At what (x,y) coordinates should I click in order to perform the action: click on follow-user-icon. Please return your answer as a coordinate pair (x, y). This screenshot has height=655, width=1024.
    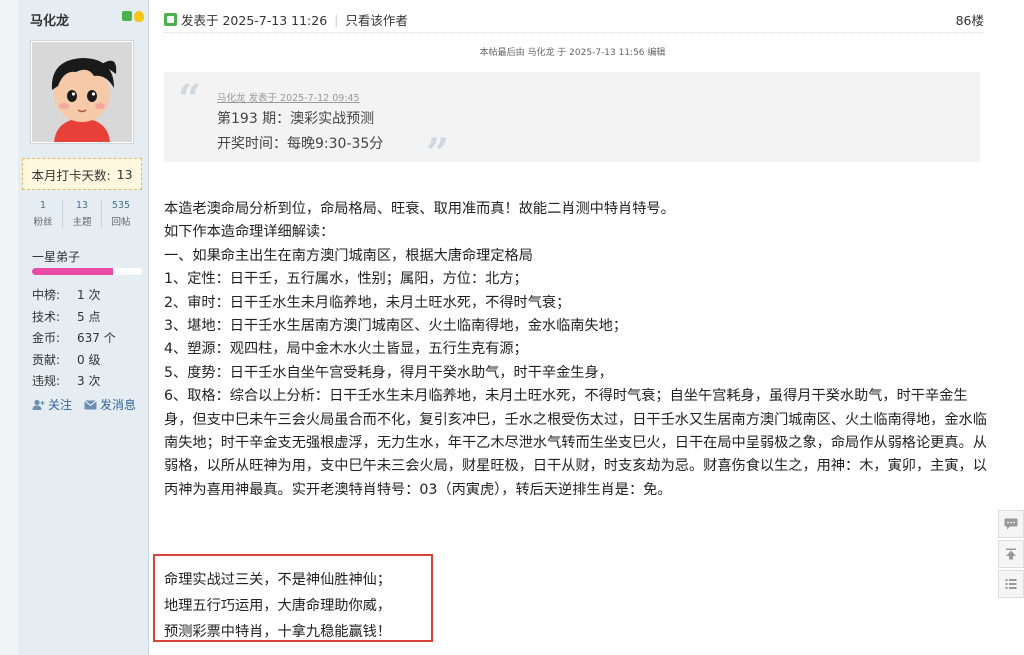
    Looking at the image, I should click on (38, 404).